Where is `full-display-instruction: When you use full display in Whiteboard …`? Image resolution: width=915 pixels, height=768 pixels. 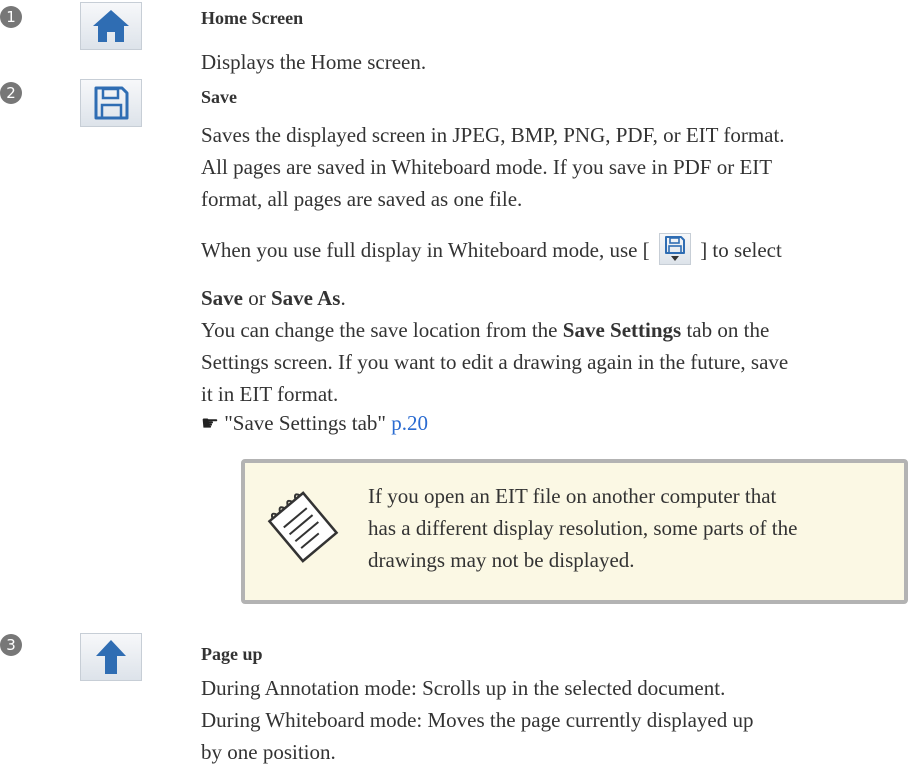 full-display-instruction: When you use full display in Whiteboard … is located at coordinates (491, 249).